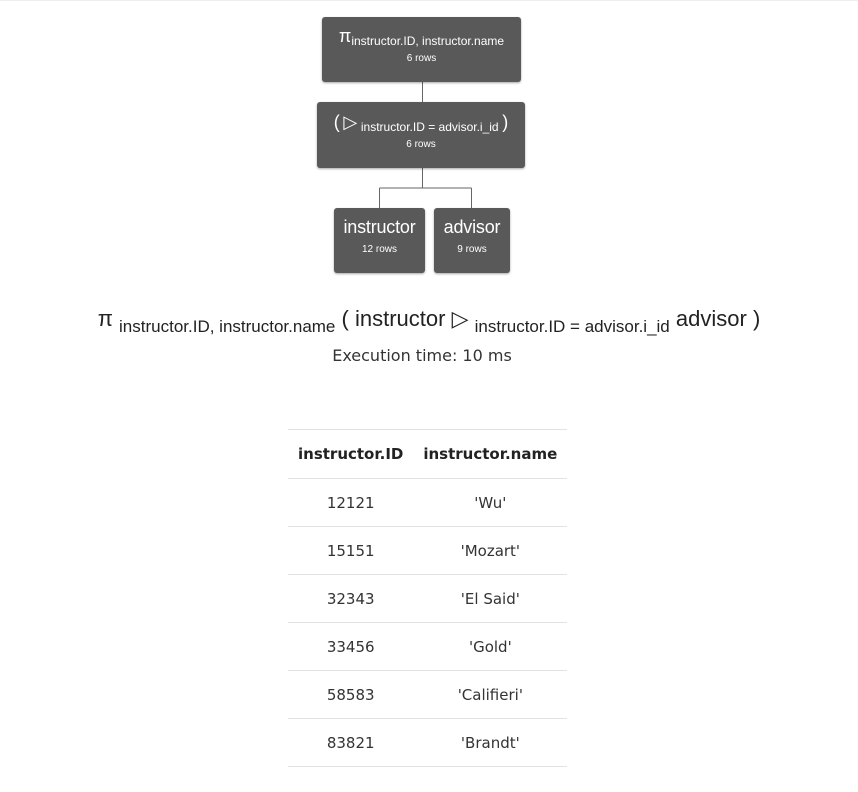 This screenshot has height=792, width=858. I want to click on instructor-relation-node: instructor 12 rows, so click(379, 240).